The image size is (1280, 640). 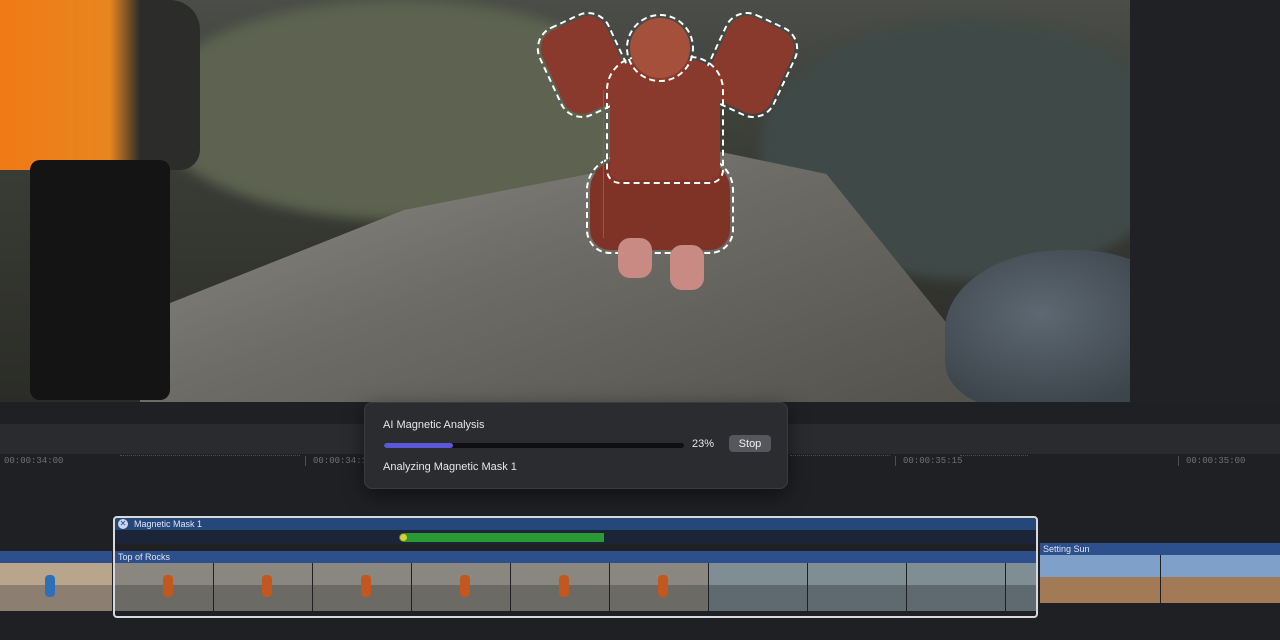 What do you see at coordinates (434, 425) in the screenshot?
I see `popover-title: AI Magnetic Analysis` at bounding box center [434, 425].